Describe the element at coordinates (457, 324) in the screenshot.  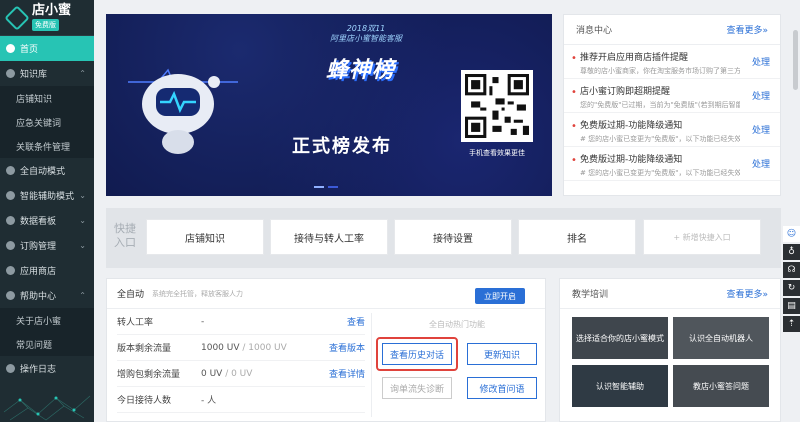
I see `hot-features-title: 全自动热门功能` at that location.